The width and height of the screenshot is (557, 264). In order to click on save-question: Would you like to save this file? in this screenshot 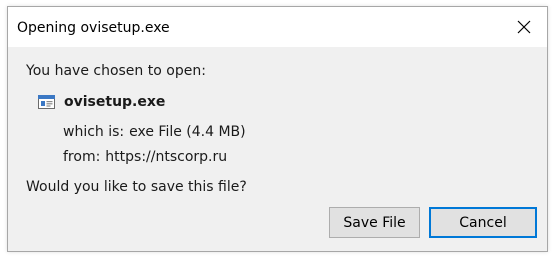, I will do `click(136, 187)`.